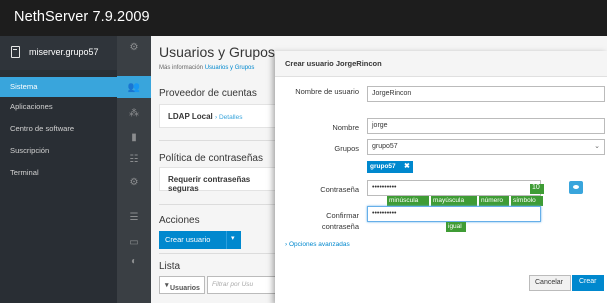 The height and width of the screenshot is (303, 607). What do you see at coordinates (134, 217) in the screenshot?
I see `logs-icon: ☰` at bounding box center [134, 217].